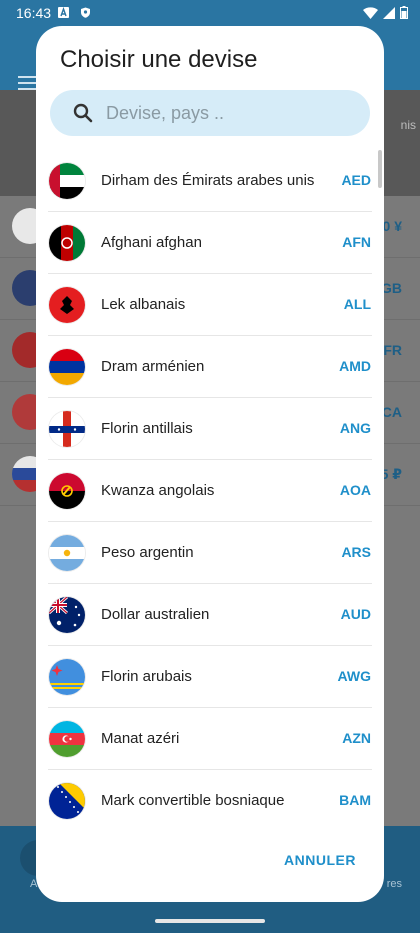  What do you see at coordinates (391, 288) in the screenshot?
I see `background-row-value: GB` at bounding box center [391, 288].